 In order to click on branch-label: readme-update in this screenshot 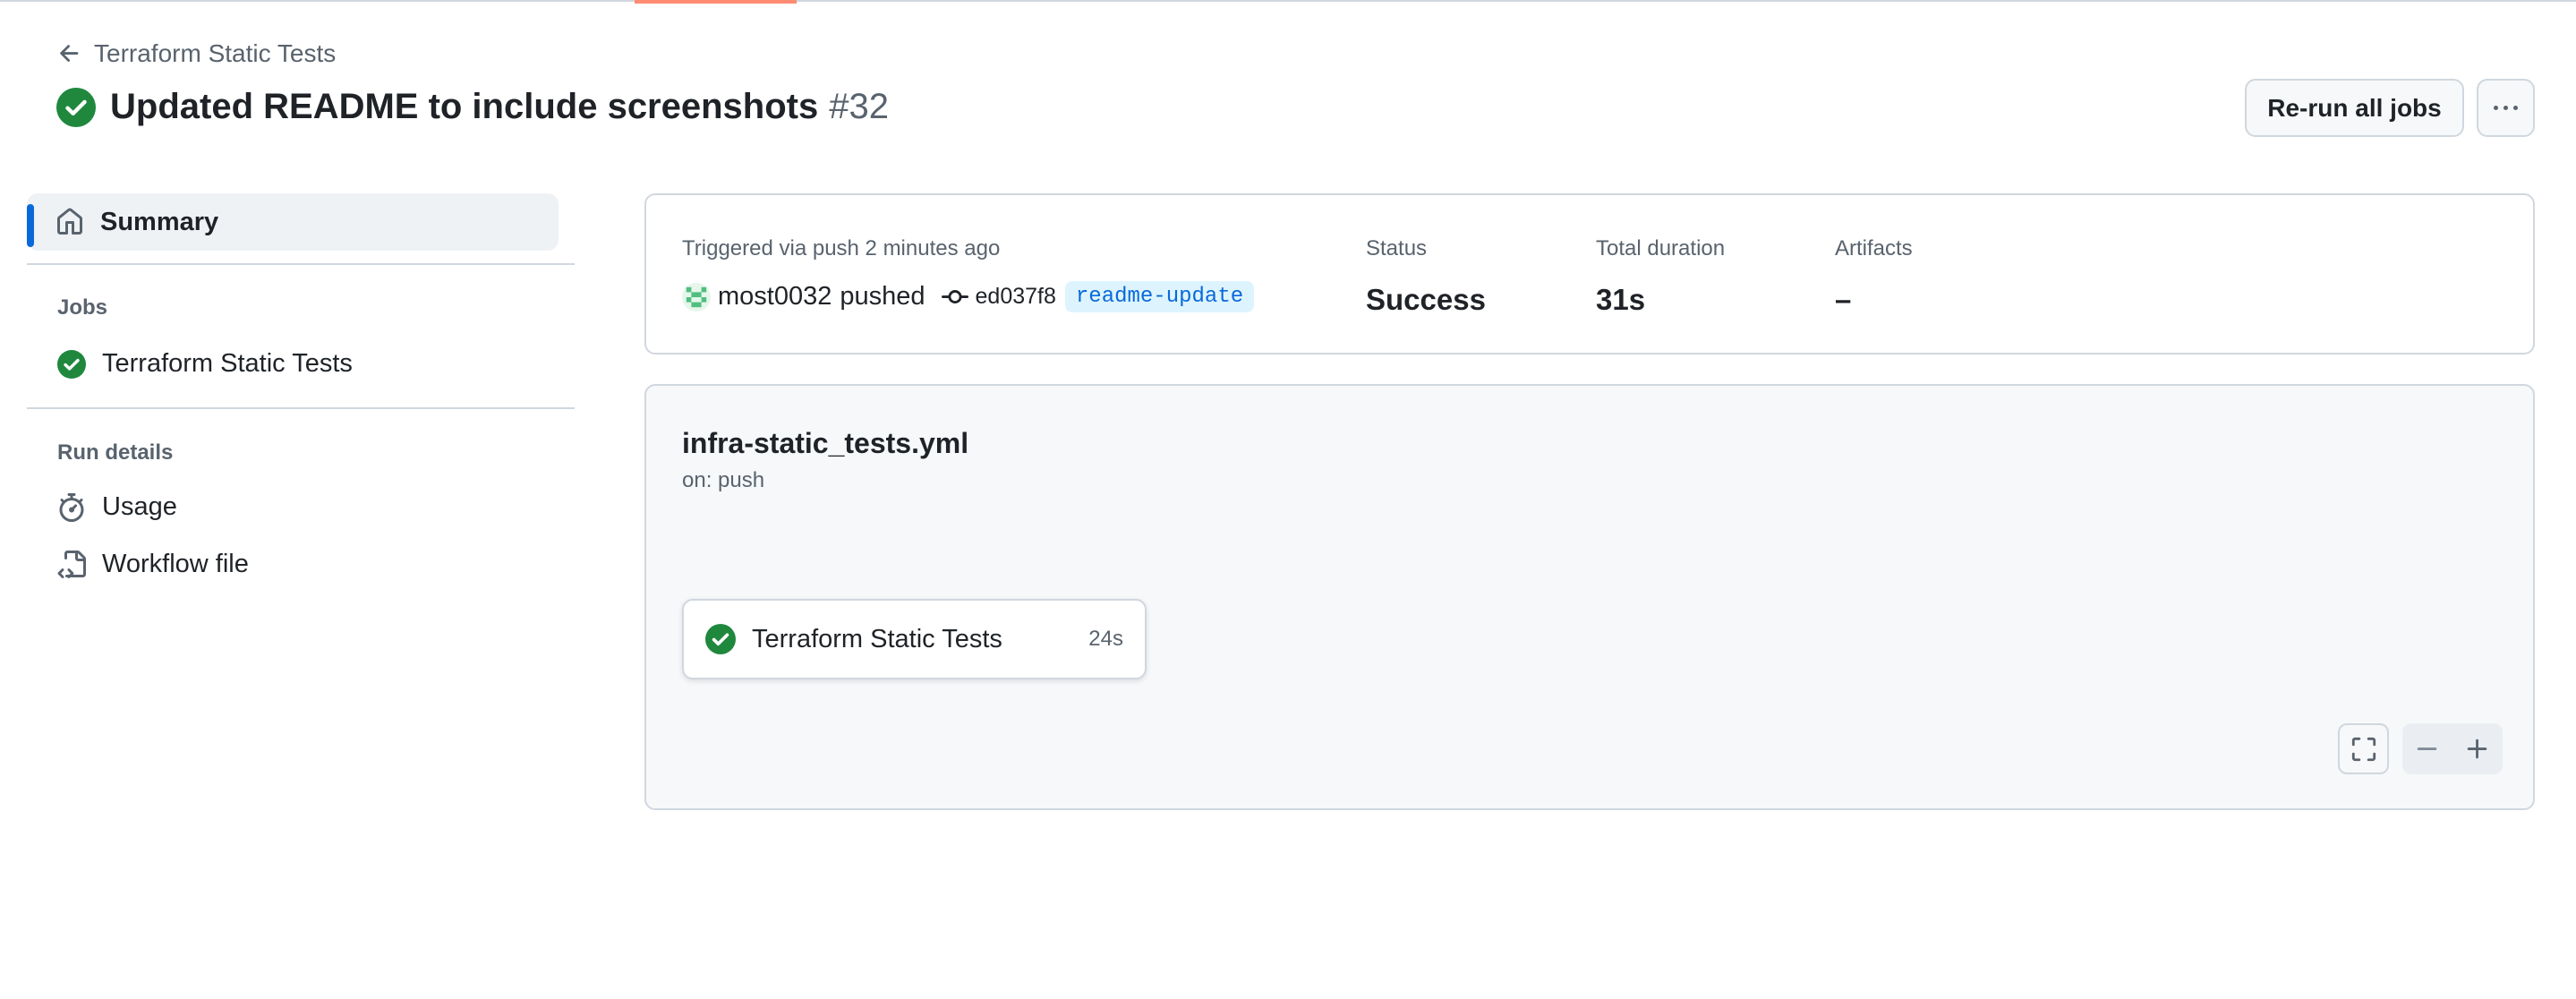, I will do `click(1159, 296)`.